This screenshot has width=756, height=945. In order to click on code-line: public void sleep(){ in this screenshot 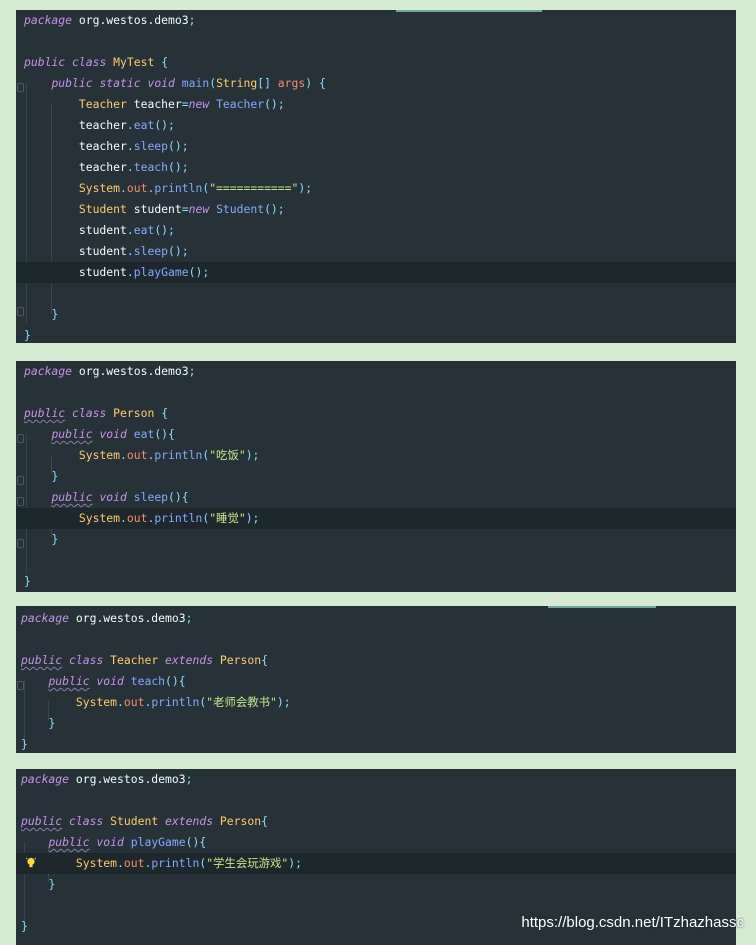, I will do `click(376, 497)`.